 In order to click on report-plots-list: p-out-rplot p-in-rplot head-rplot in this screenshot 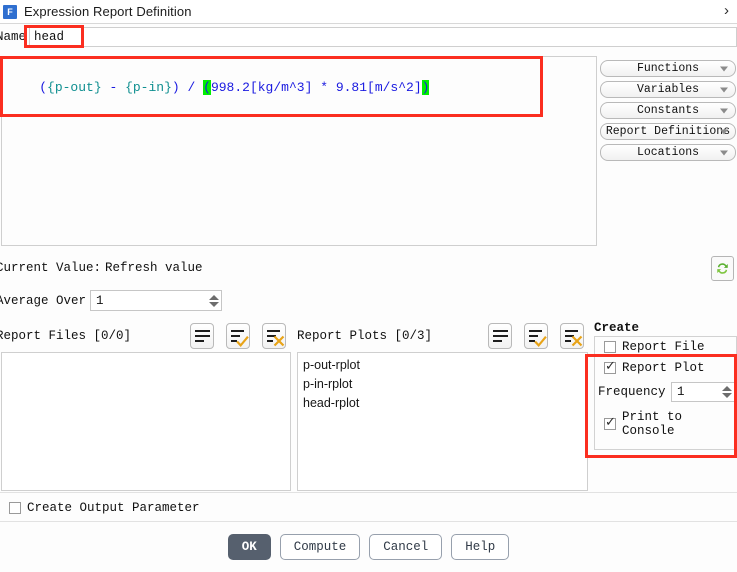, I will do `click(442, 421)`.